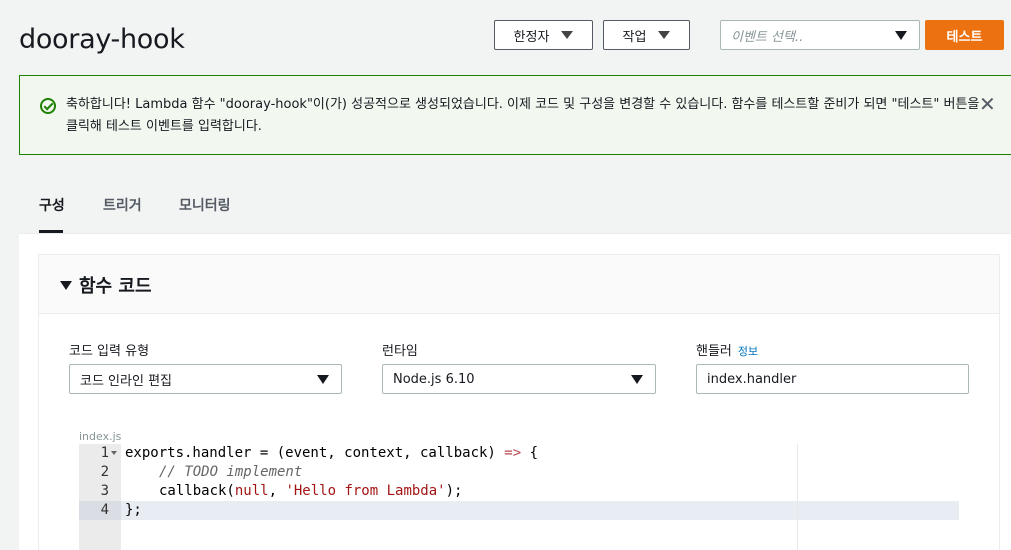  I want to click on code-comment: // TODO implement, so click(231, 472).